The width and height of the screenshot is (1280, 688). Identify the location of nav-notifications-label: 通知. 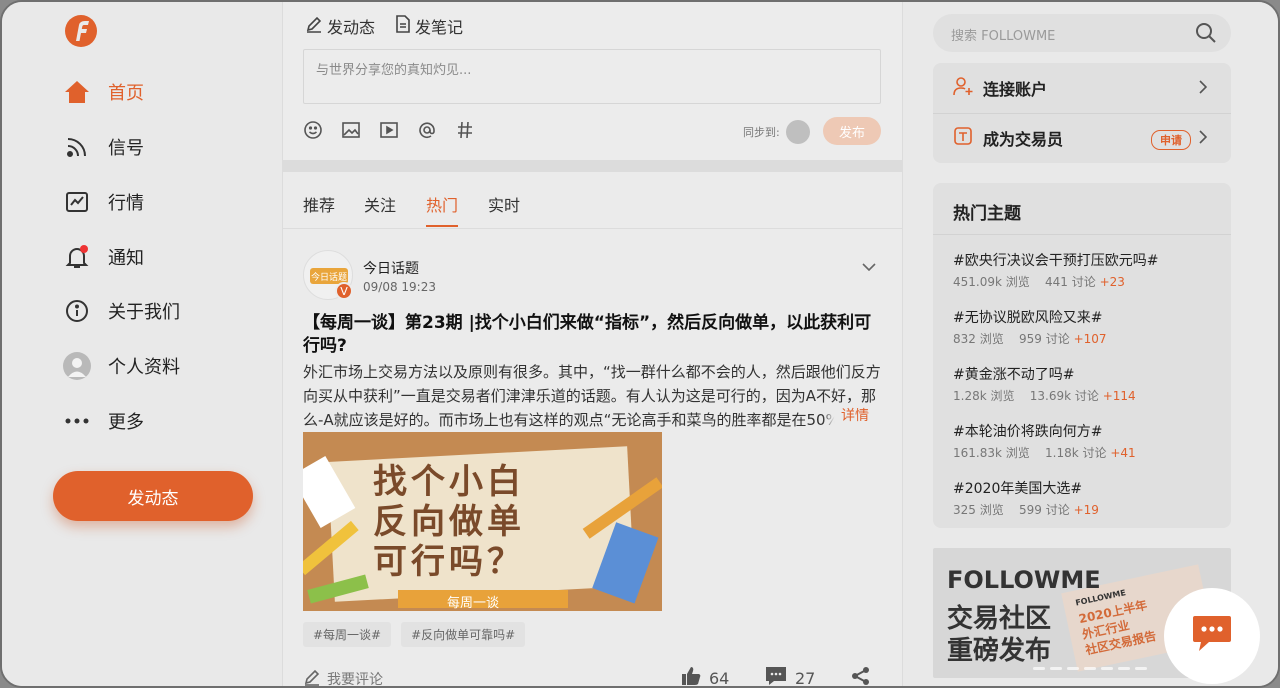
(126, 258).